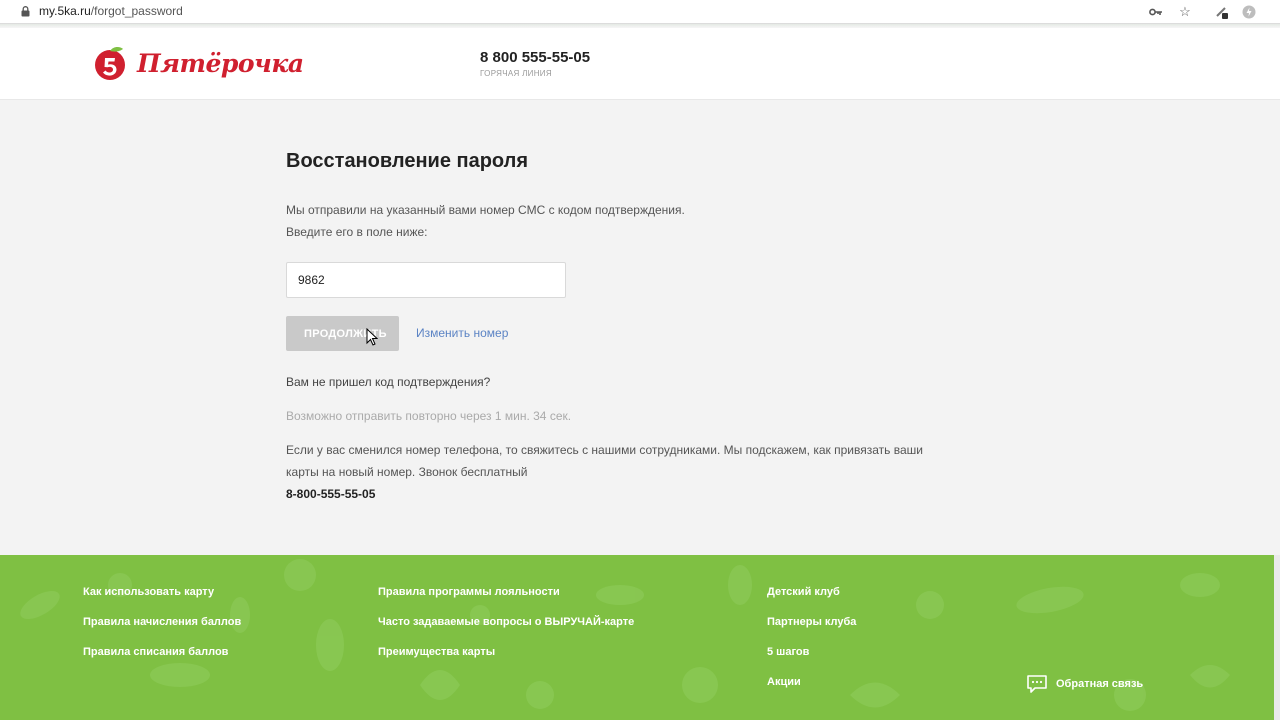 The height and width of the screenshot is (720, 1280). I want to click on lock-icon, so click(25, 11).